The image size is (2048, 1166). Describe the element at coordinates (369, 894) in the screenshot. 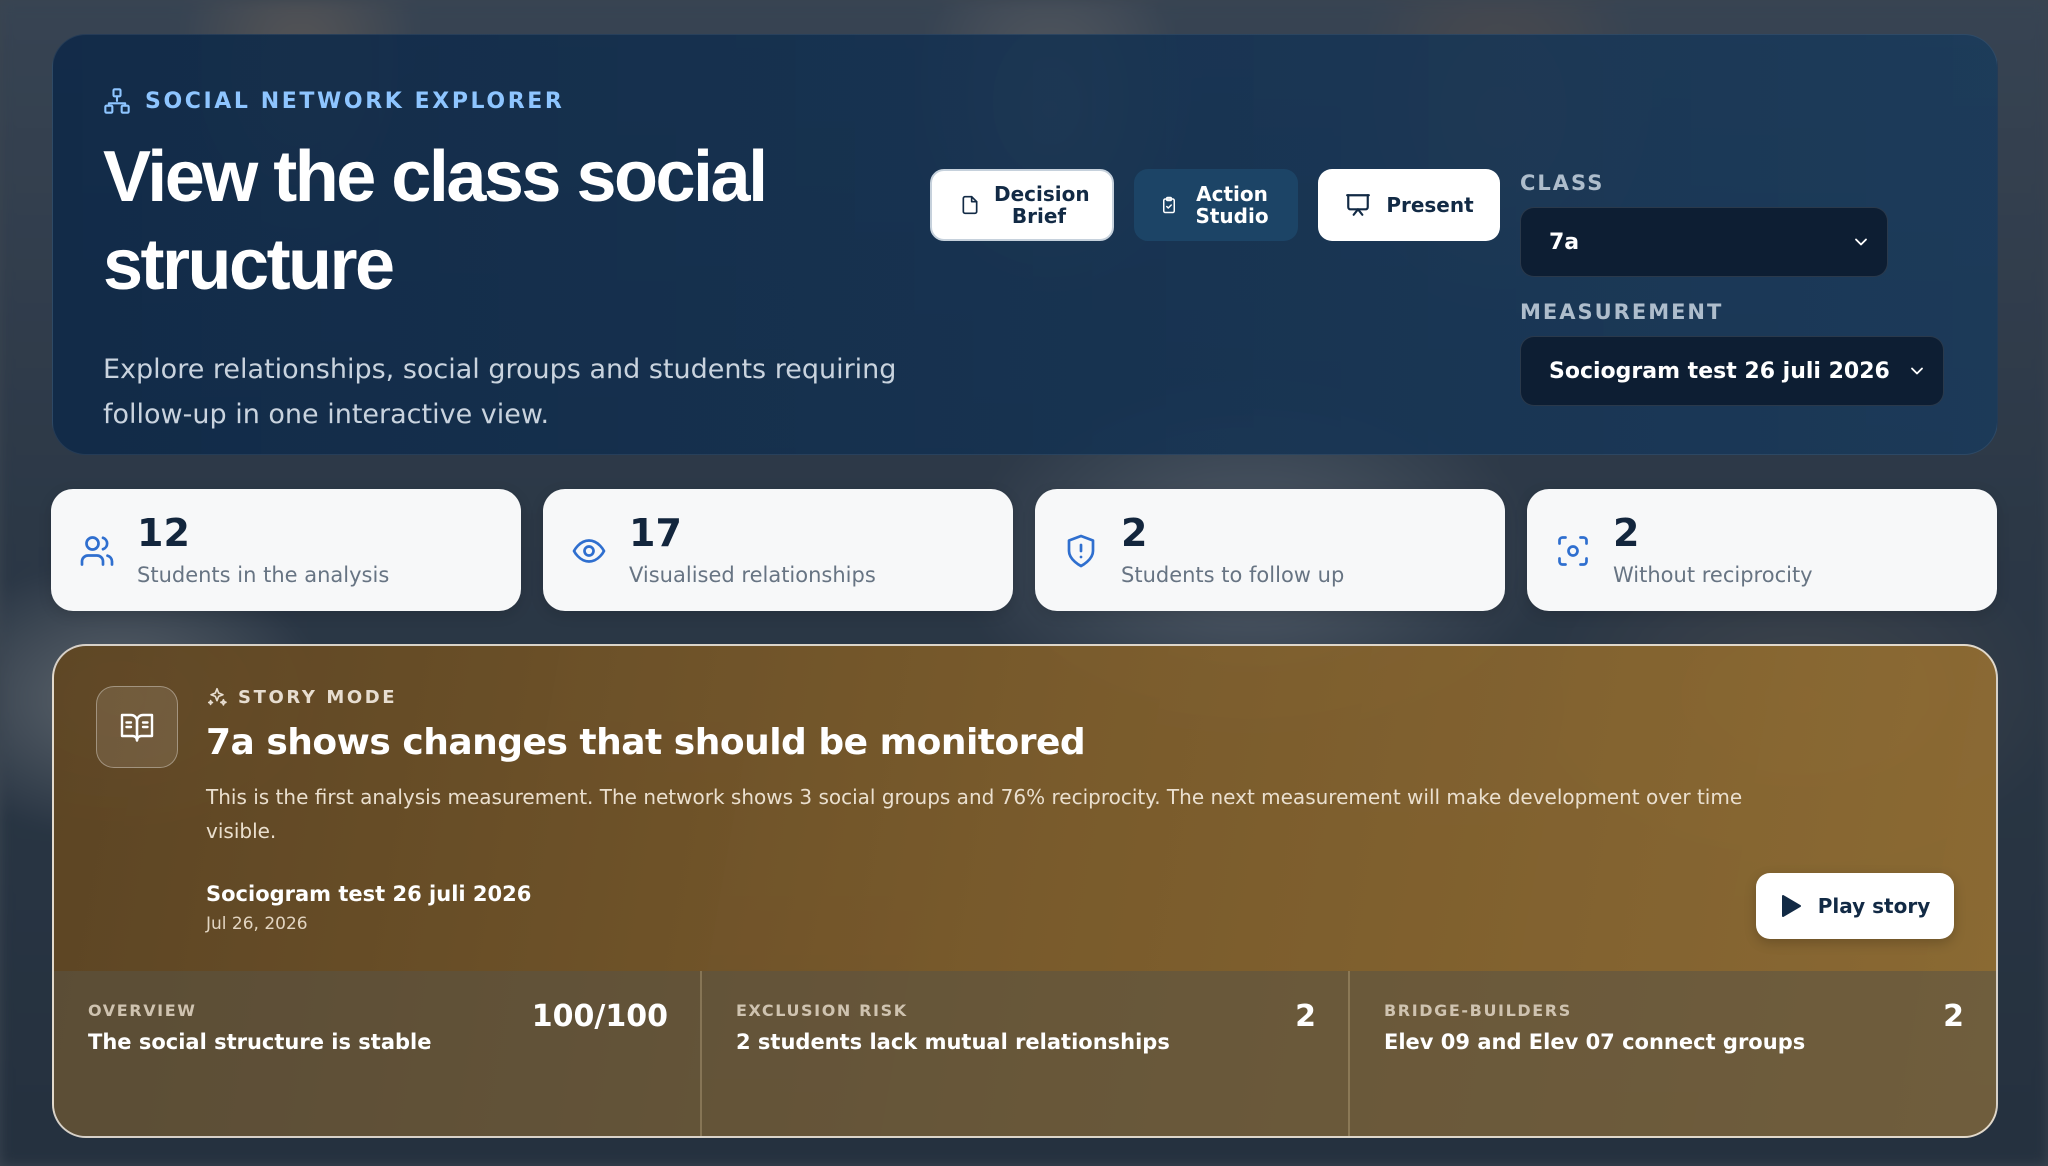

I see `story-measurement: Sociogram test 26 juli 2026` at that location.